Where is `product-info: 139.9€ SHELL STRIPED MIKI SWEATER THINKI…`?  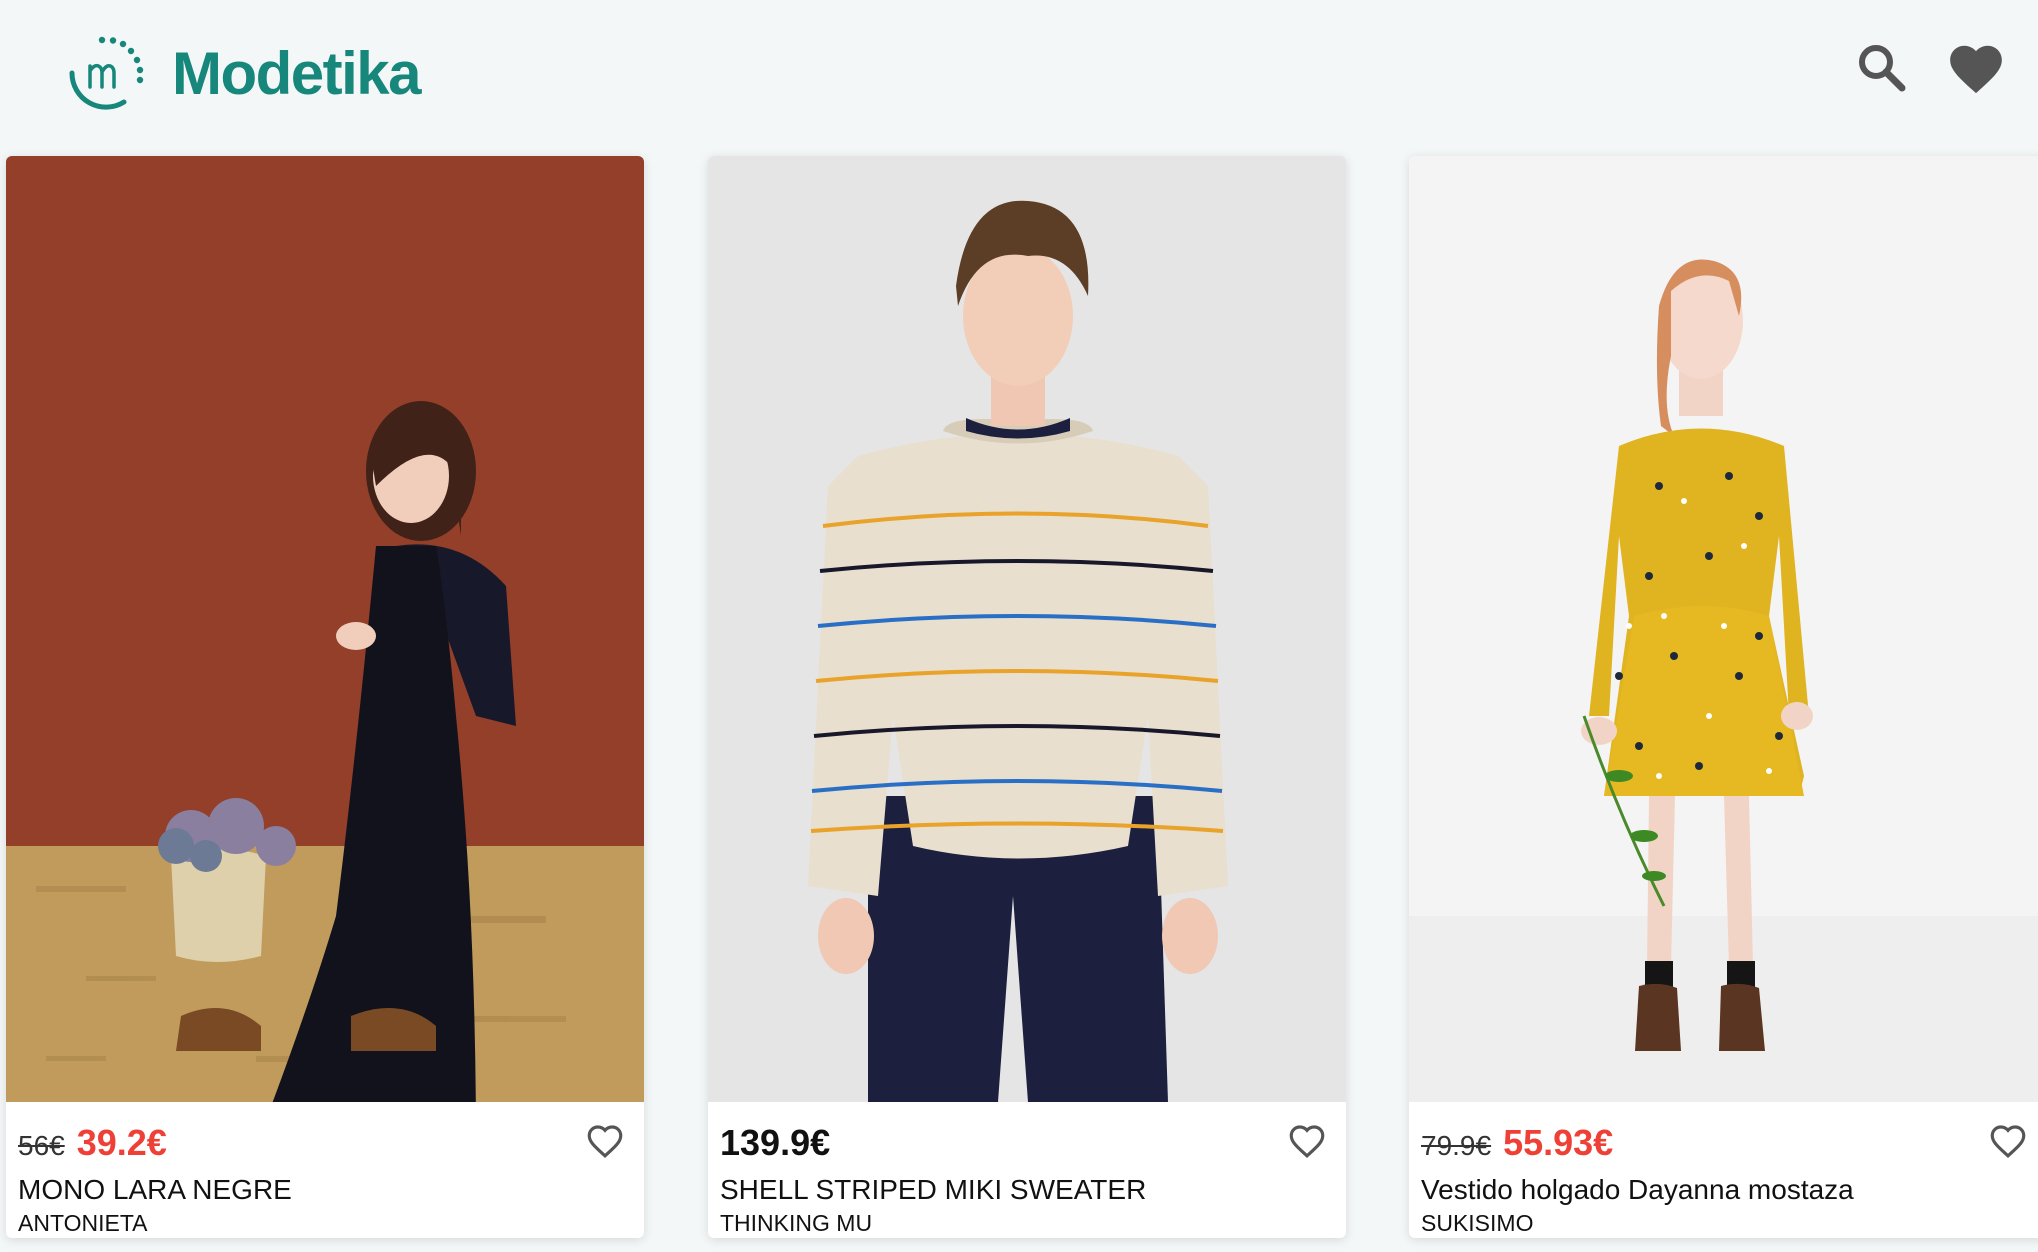
product-info: 139.9€ SHELL STRIPED MIKI SWEATER THINKI… is located at coordinates (1027, 1170).